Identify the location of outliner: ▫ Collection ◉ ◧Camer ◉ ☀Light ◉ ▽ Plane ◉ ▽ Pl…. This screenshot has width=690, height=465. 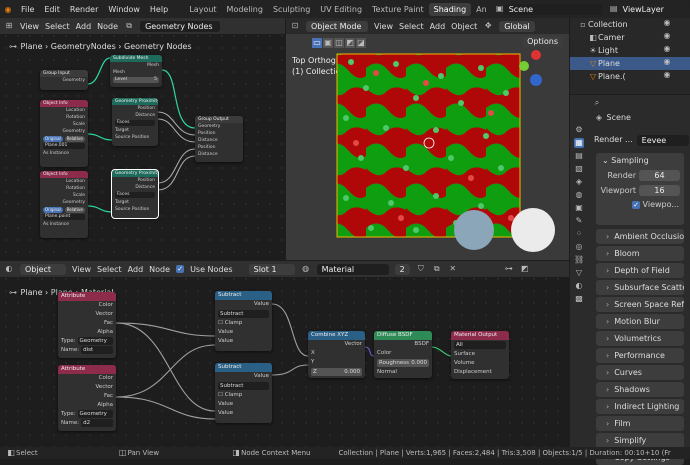
(630, 56).